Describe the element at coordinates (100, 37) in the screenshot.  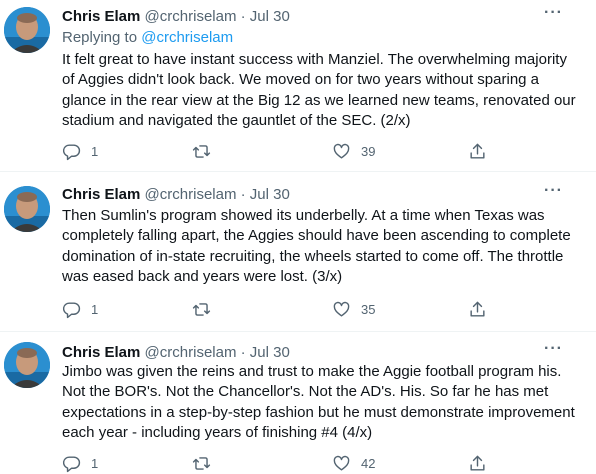
I see `replying-to-label: Replying to` at that location.